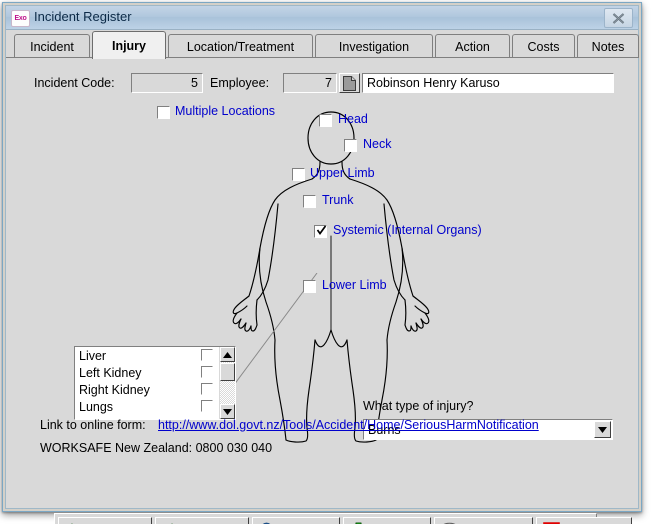  I want to click on organ-list-box: Liver Left Kidney Right Kidney Lungs, so click(155, 383).